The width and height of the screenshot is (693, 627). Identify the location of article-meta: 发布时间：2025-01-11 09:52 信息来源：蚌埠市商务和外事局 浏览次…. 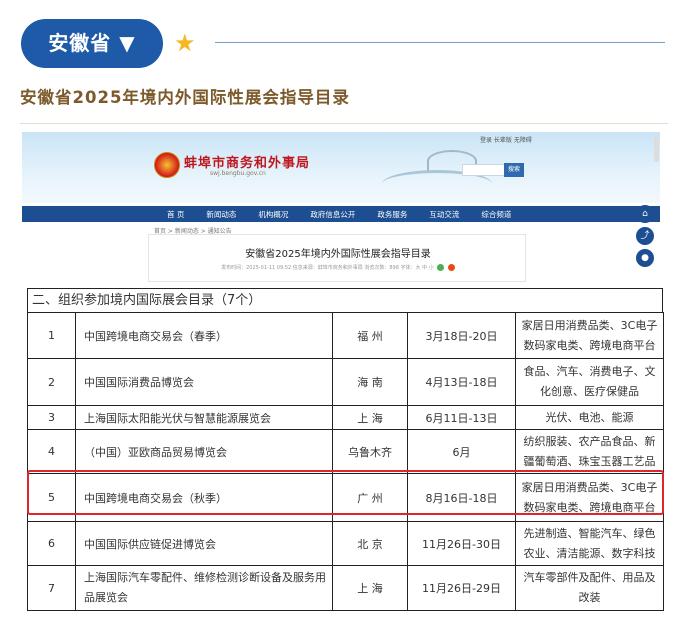
(338, 267).